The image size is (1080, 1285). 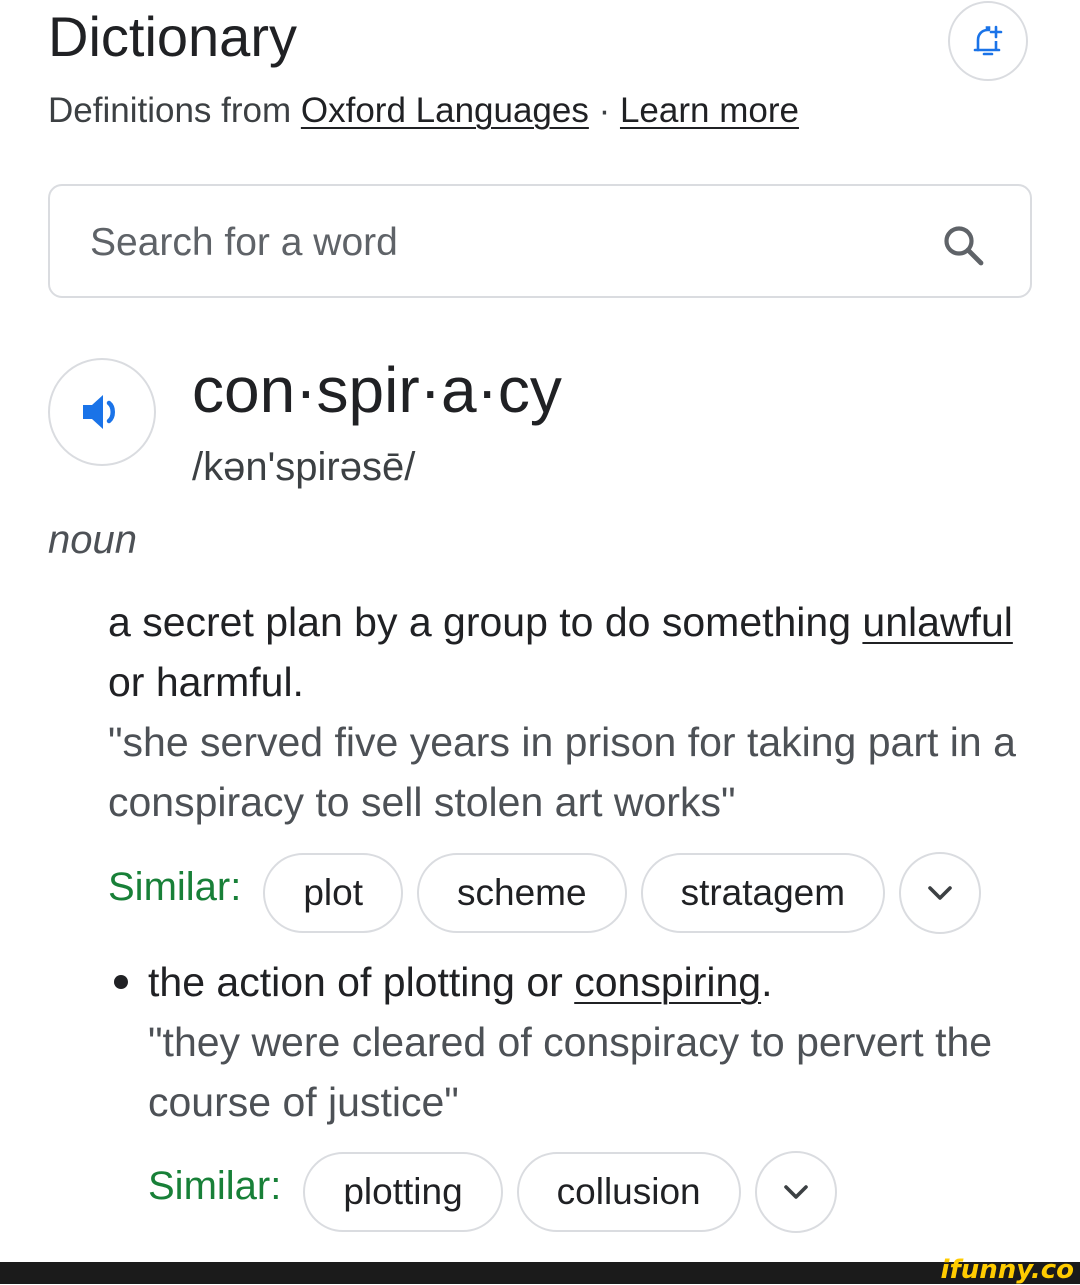 What do you see at coordinates (937, 622) in the screenshot?
I see `unlawful-link: unlawful` at bounding box center [937, 622].